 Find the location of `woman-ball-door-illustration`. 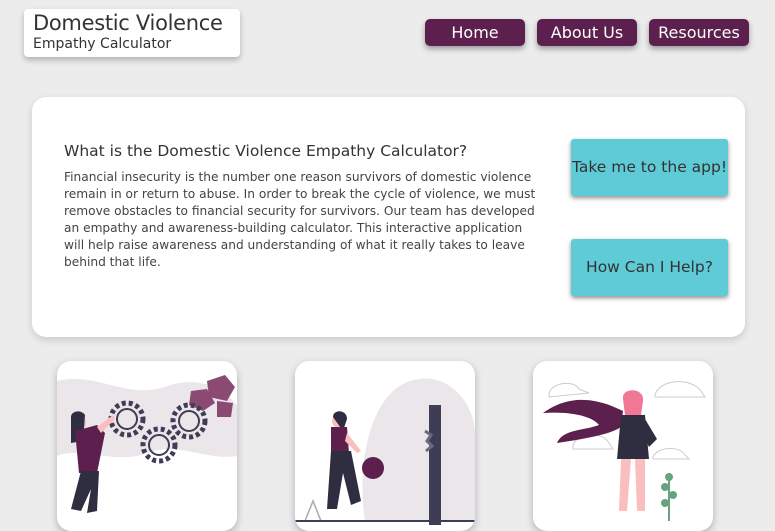

woman-ball-door-illustration is located at coordinates (385, 451).